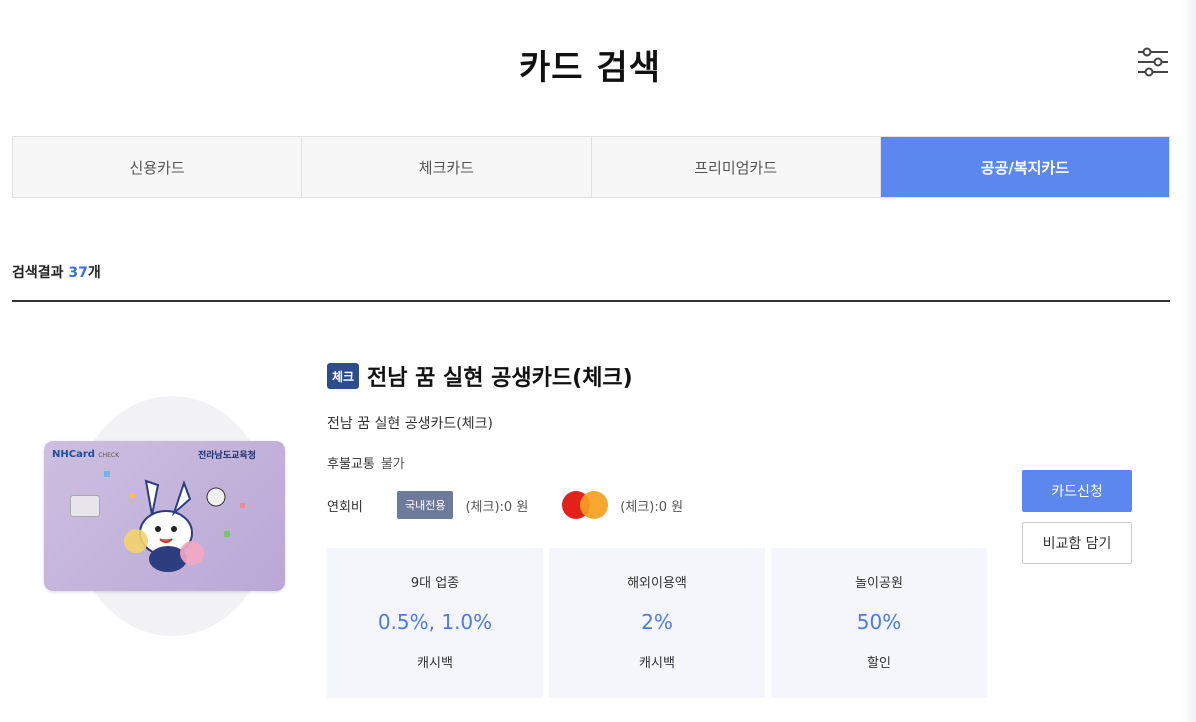 The height and width of the screenshot is (722, 1196). I want to click on tab-public-welfare-card: 공공/복지카드, so click(1024, 167).